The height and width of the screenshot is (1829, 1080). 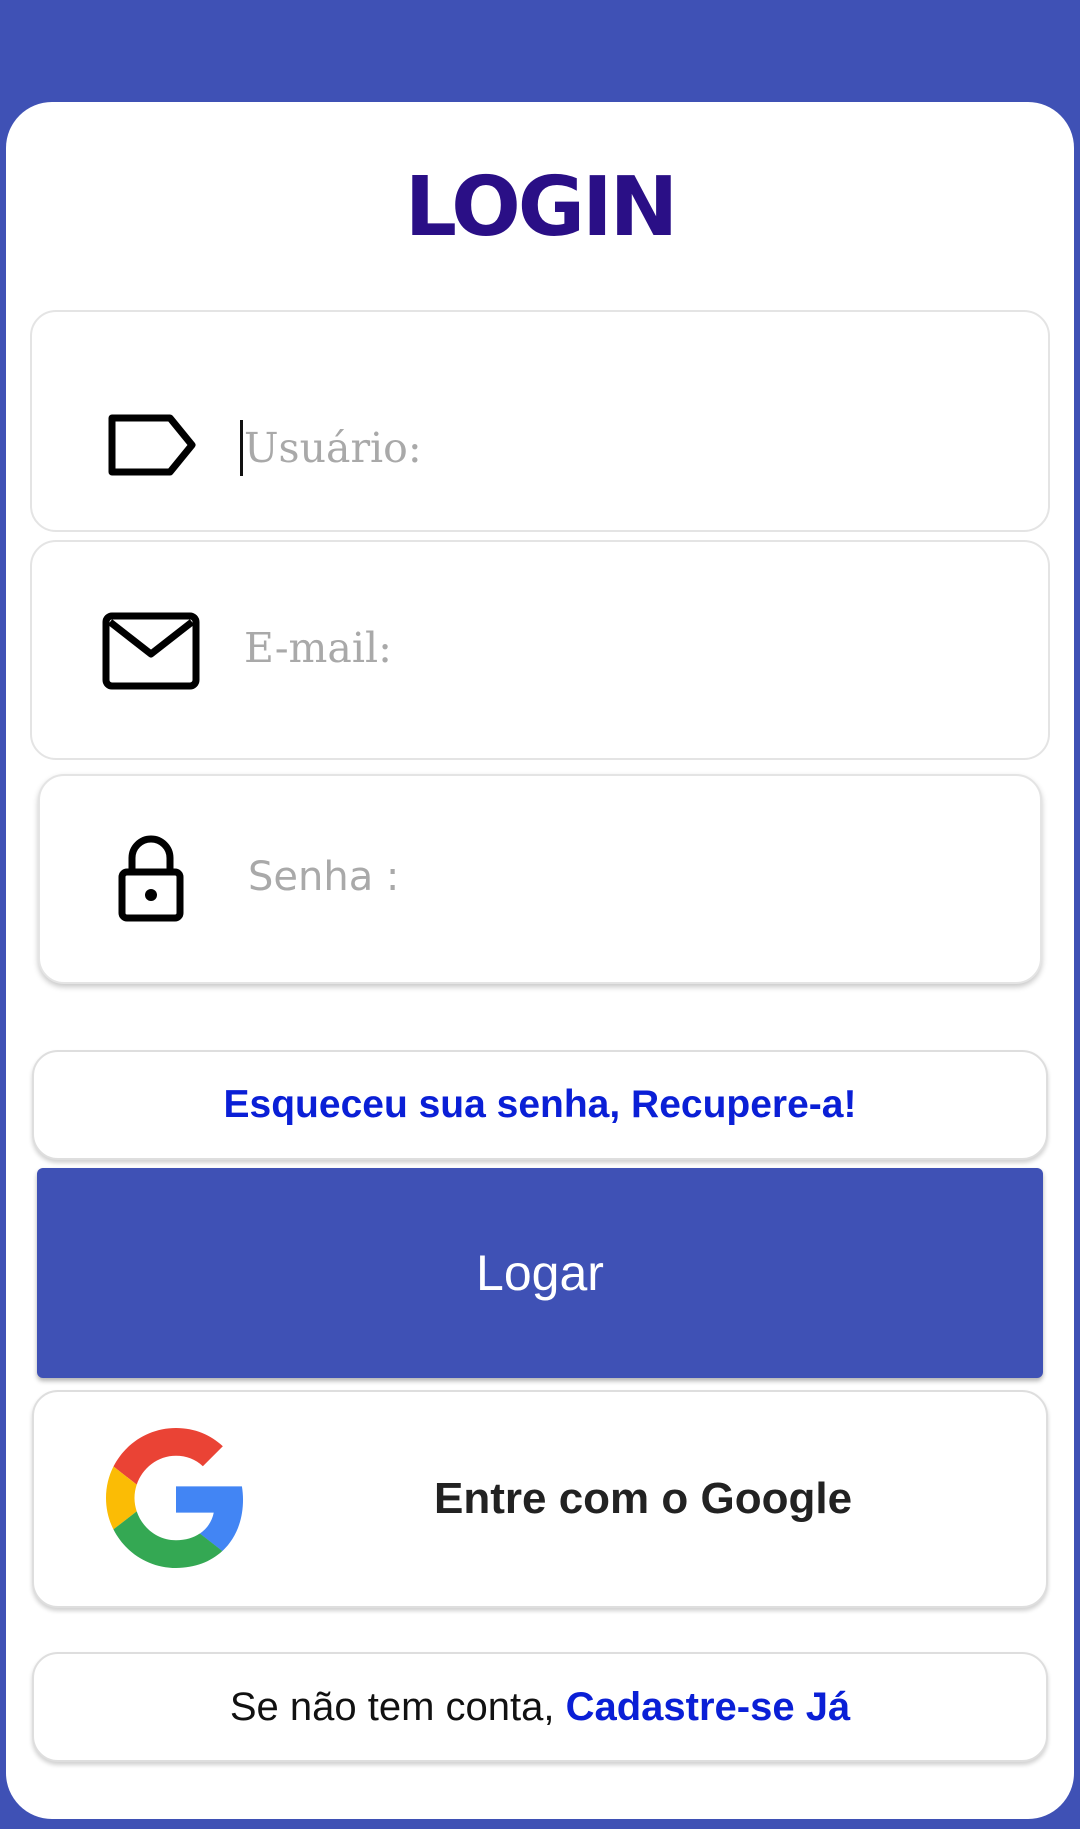 What do you see at coordinates (540, 650) in the screenshot?
I see `email-field: E-mail:` at bounding box center [540, 650].